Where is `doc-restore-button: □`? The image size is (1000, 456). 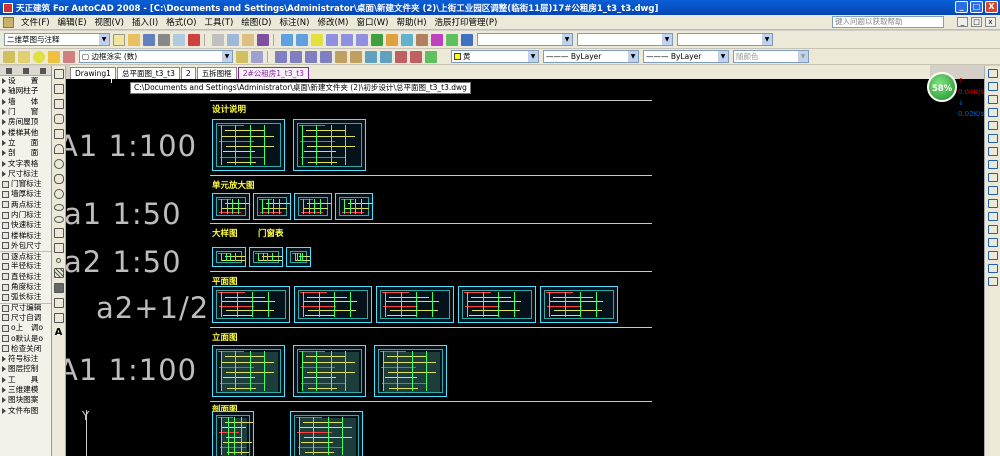
doc-restore-button: □ is located at coordinates (976, 22).